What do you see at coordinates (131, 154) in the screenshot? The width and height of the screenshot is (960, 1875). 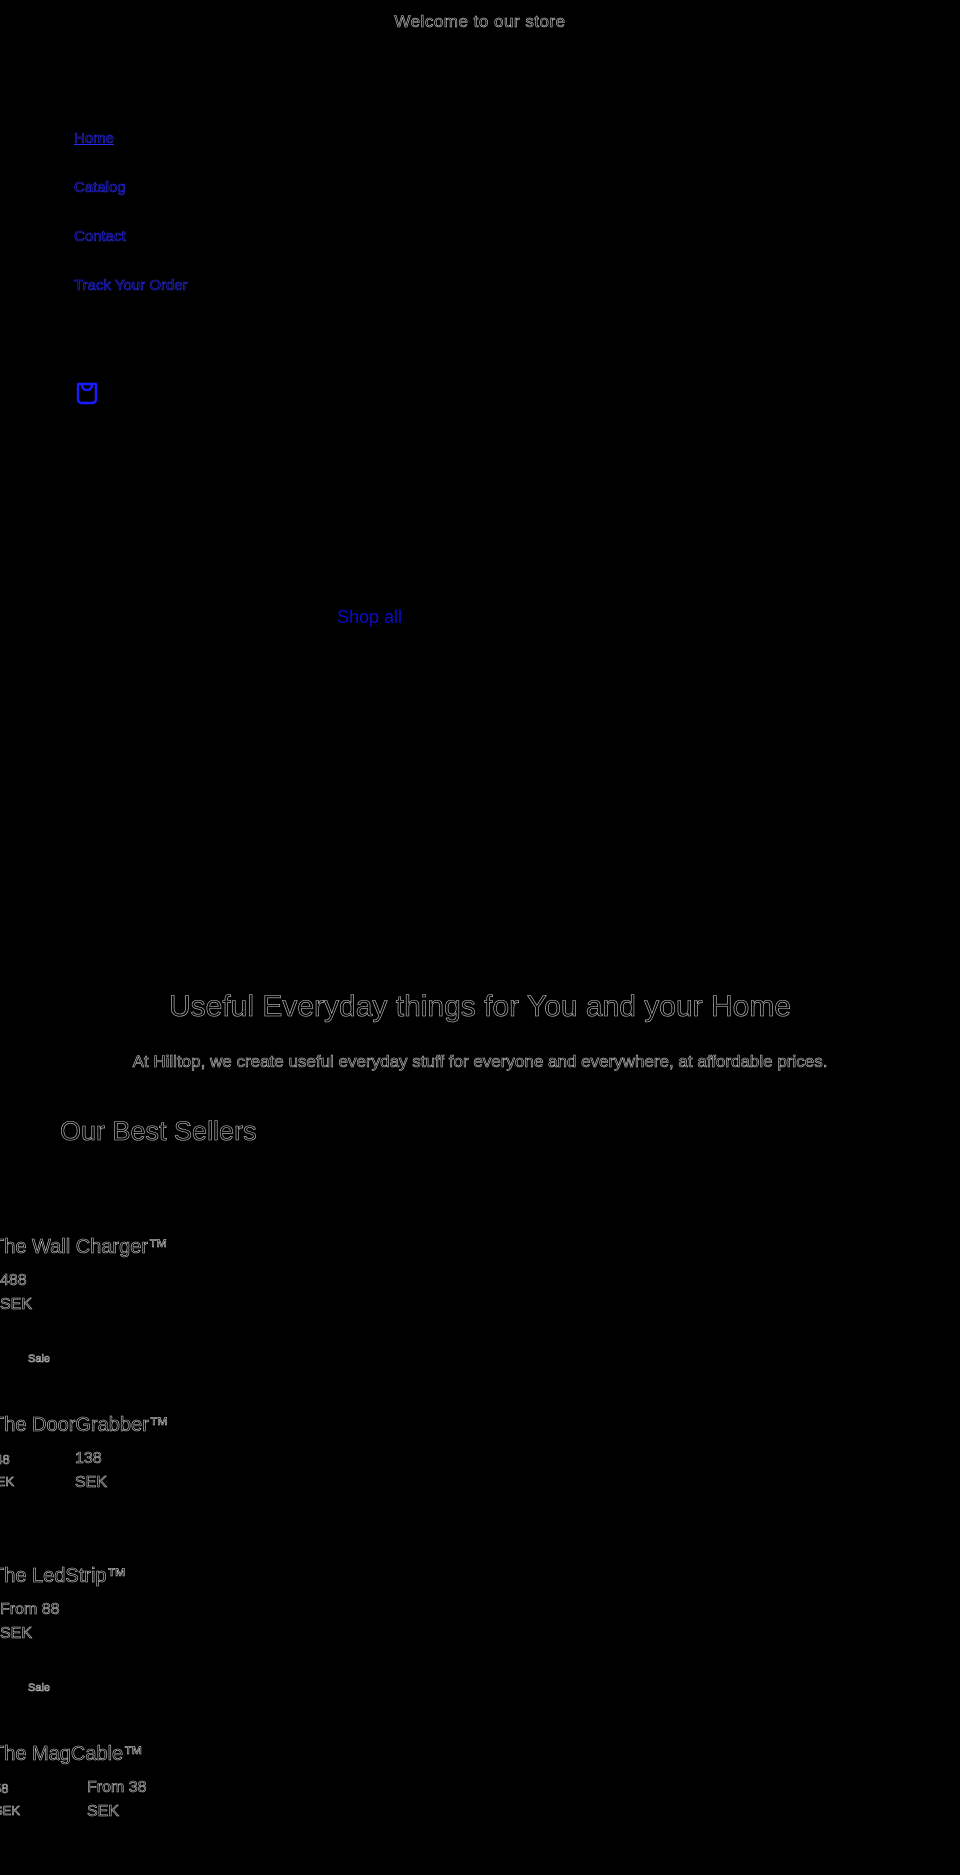 I see `nav-item-home: Home` at bounding box center [131, 154].